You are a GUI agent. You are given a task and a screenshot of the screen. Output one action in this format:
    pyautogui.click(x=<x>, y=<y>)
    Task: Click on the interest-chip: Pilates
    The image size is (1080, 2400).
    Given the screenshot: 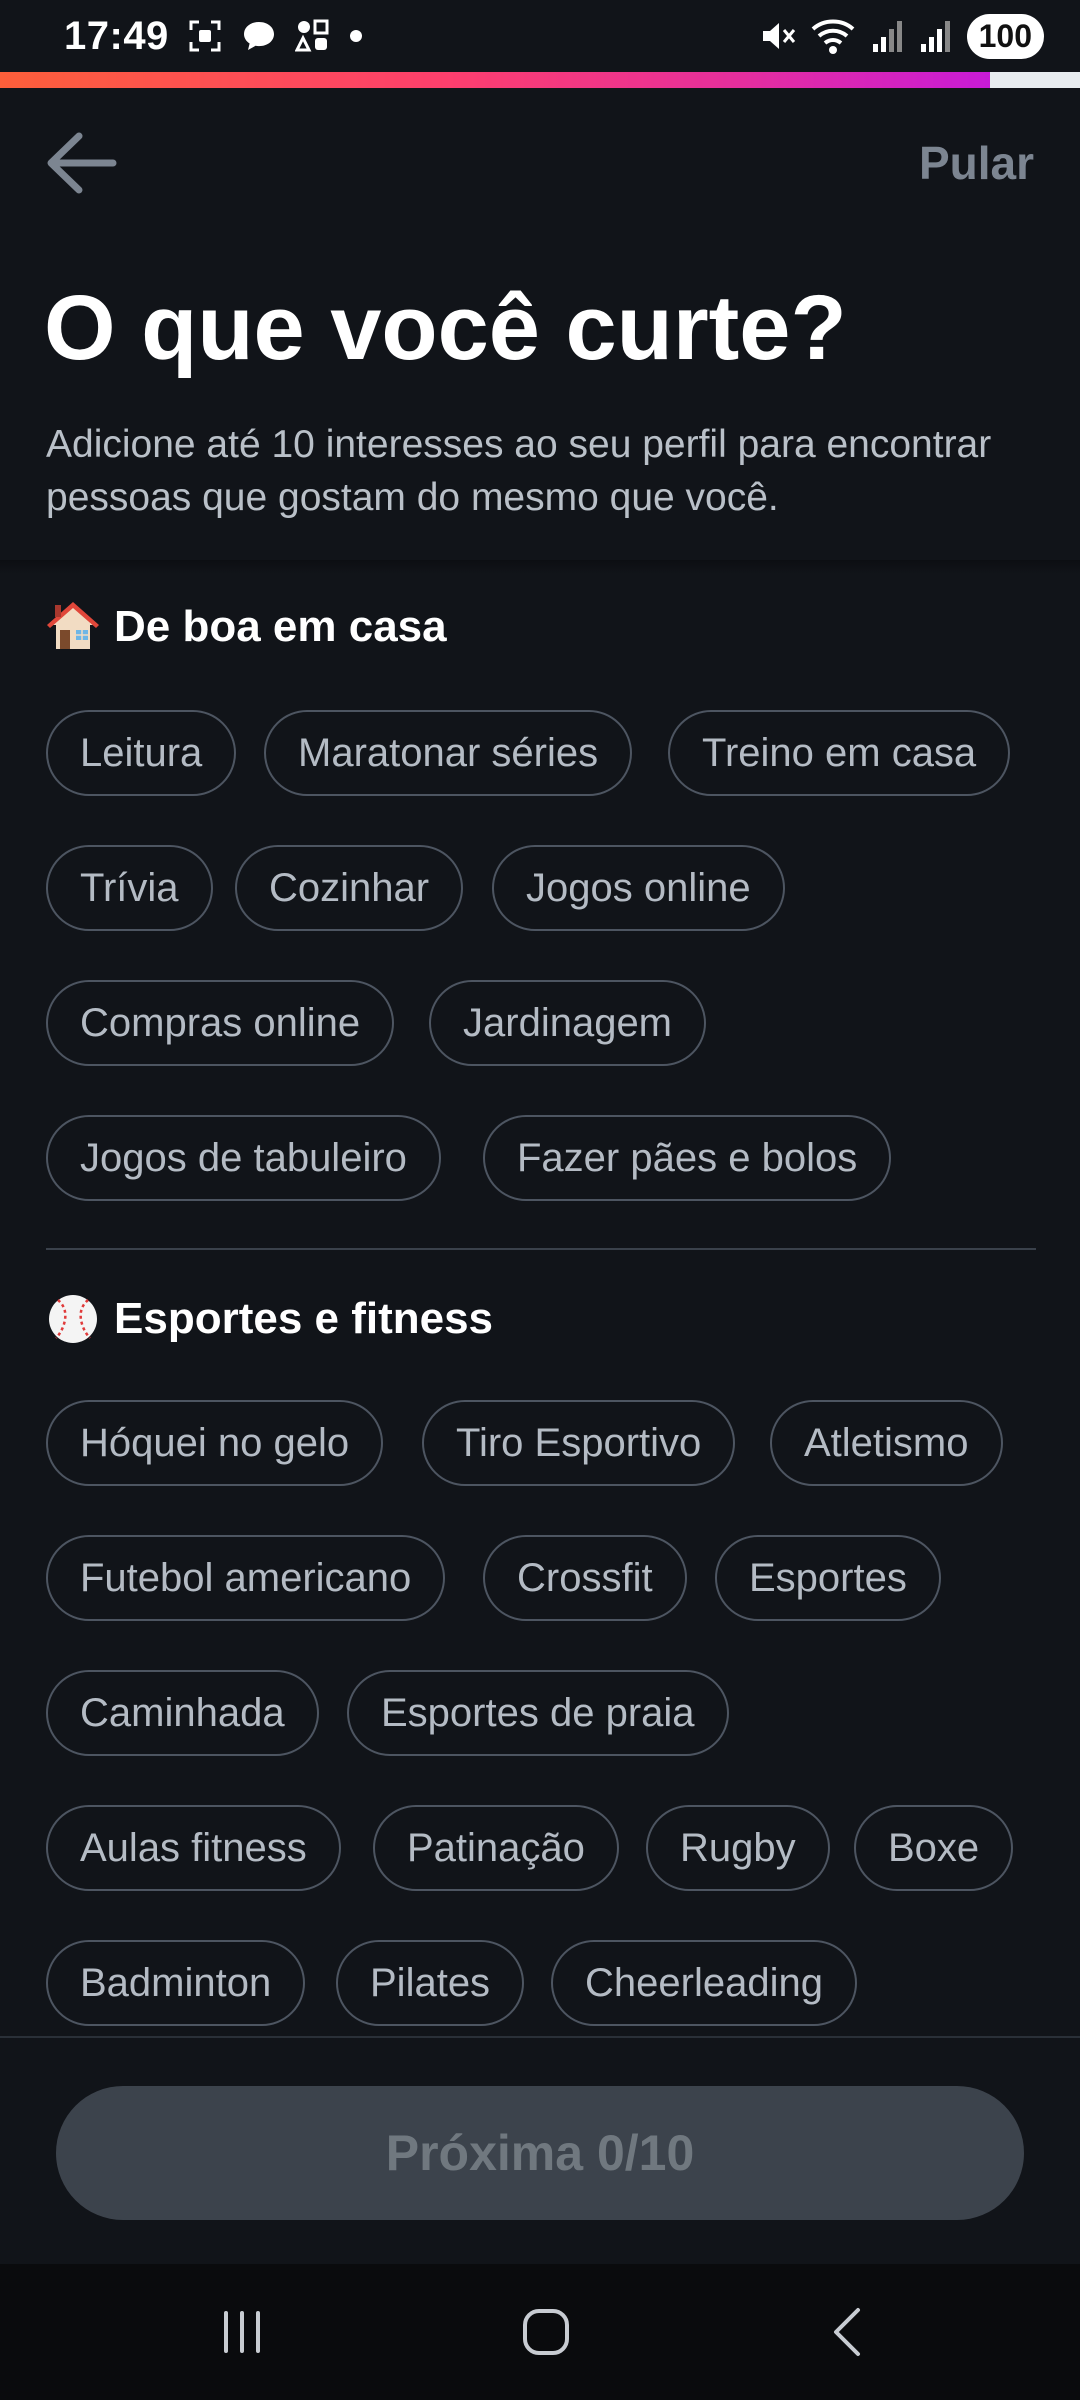 What is the action you would take?
    pyautogui.click(x=430, y=1983)
    